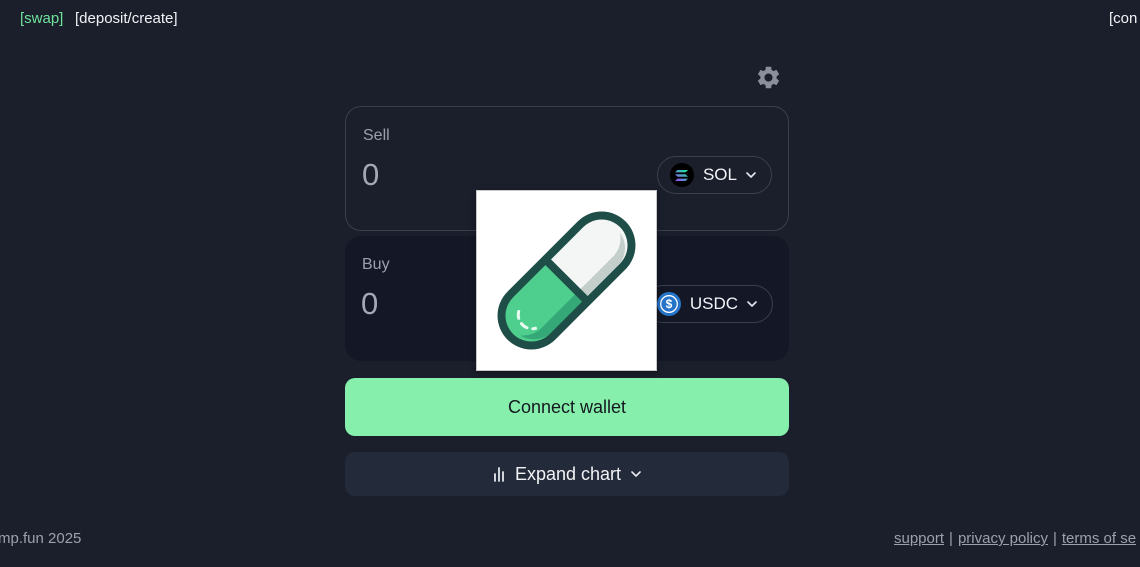 This screenshot has height=567, width=1140. I want to click on sell-token-symbol: SOL, so click(719, 174).